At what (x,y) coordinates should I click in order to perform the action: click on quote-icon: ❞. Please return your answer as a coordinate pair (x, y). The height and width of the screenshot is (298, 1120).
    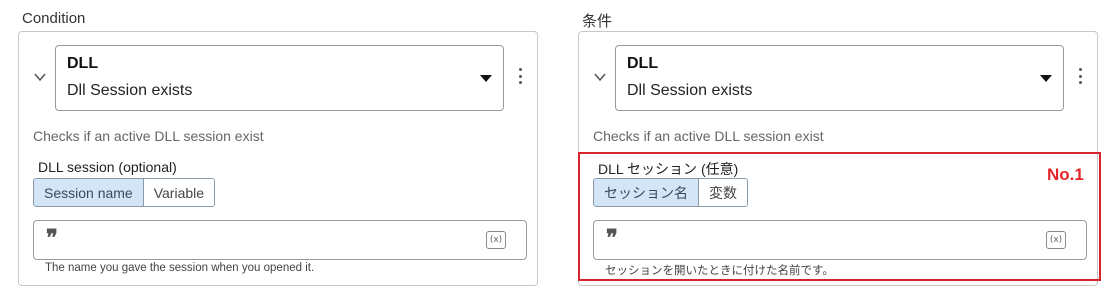
    Looking at the image, I should click on (52, 238).